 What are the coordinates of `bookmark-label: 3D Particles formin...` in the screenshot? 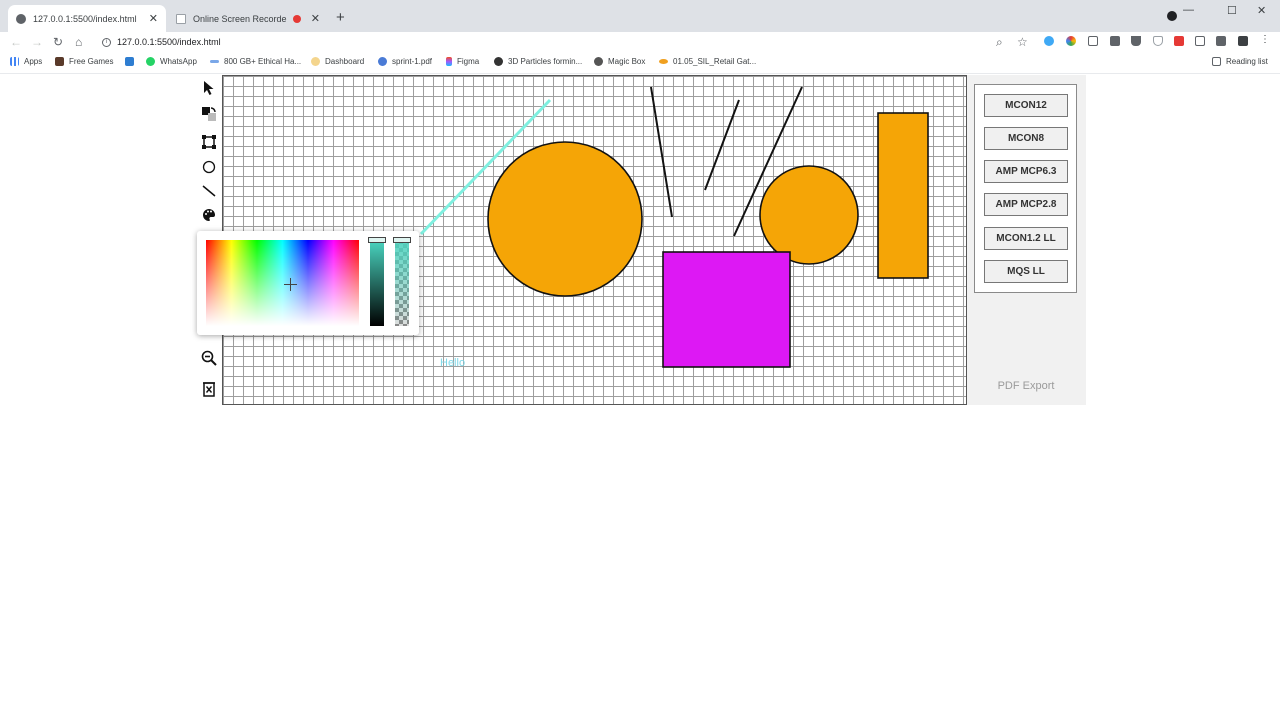 It's located at (545, 61).